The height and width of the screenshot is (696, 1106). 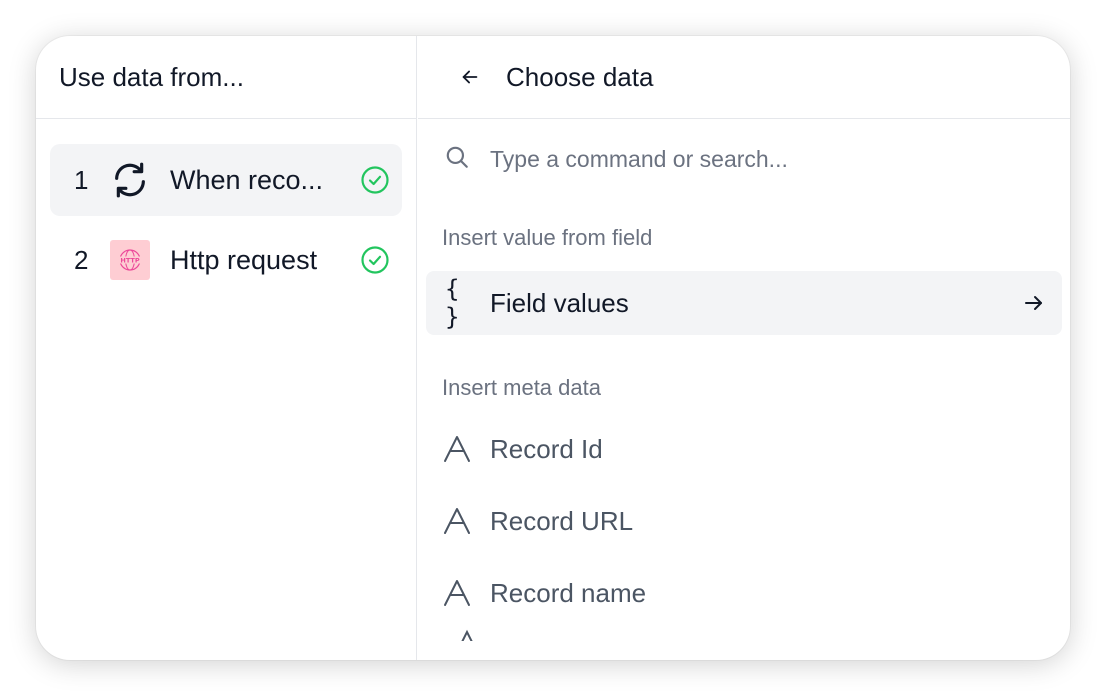 I want to click on meta-item-record-id: Record Id, so click(x=744, y=449).